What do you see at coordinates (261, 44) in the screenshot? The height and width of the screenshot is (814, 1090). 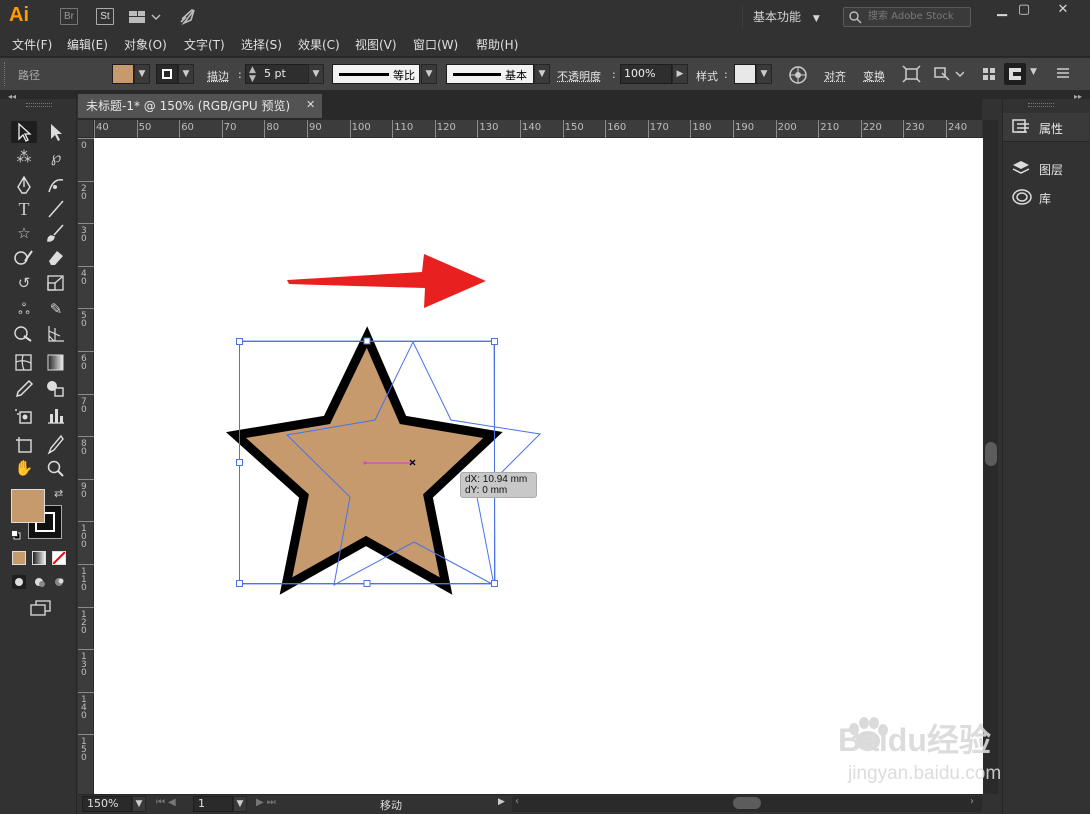 I see `menu-select: 选择(S)` at bounding box center [261, 44].